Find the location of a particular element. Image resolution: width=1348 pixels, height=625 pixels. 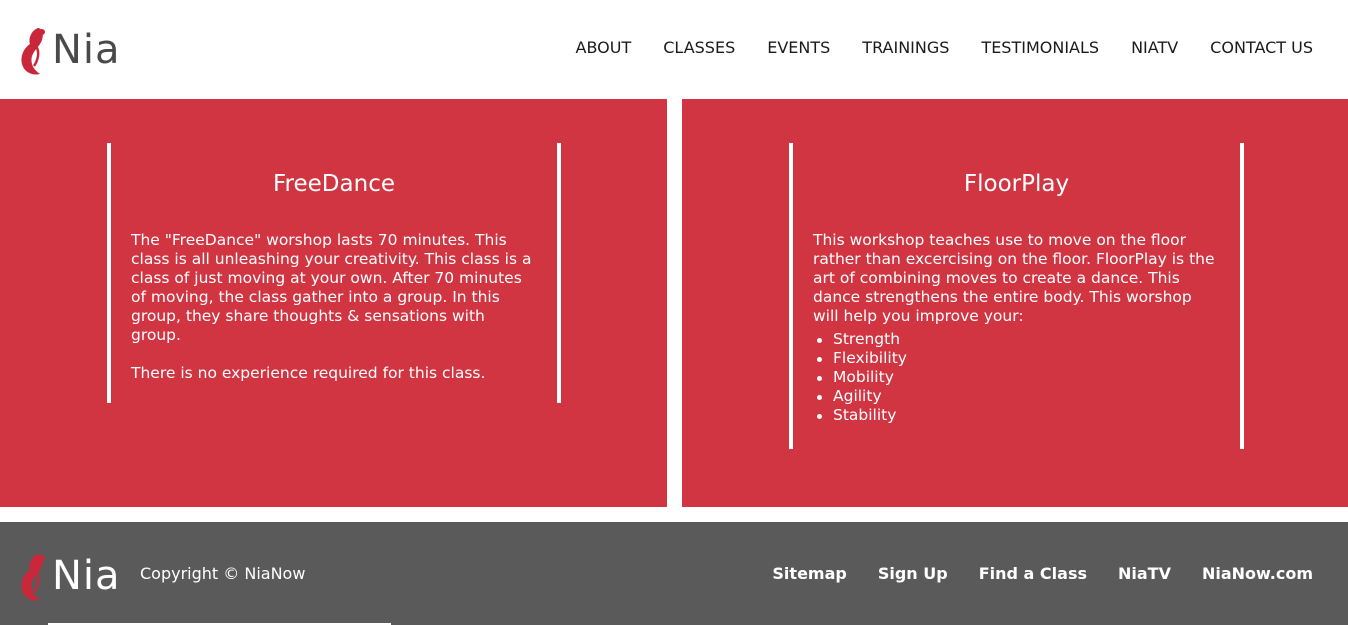

floorplay-title: FloorPlay is located at coordinates (1016, 184).